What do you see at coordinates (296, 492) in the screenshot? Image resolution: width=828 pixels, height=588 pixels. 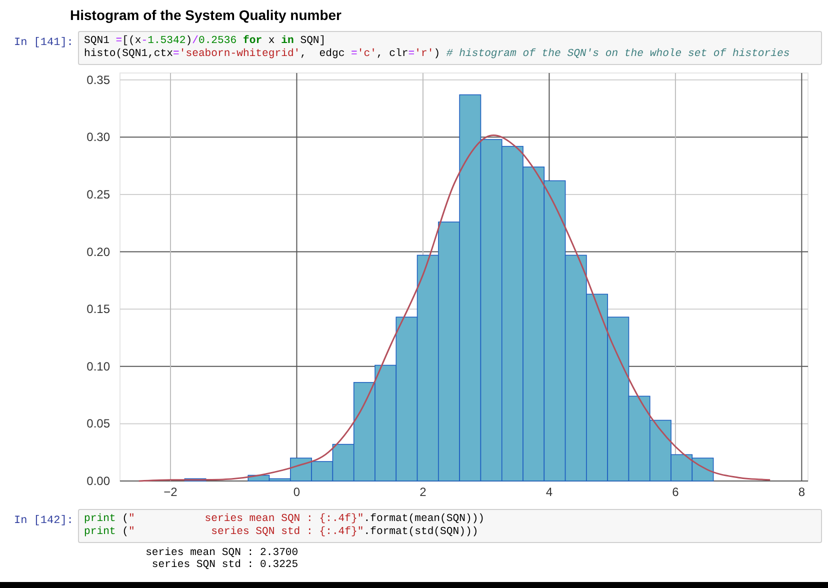 I see `x-tick-label: 0` at bounding box center [296, 492].